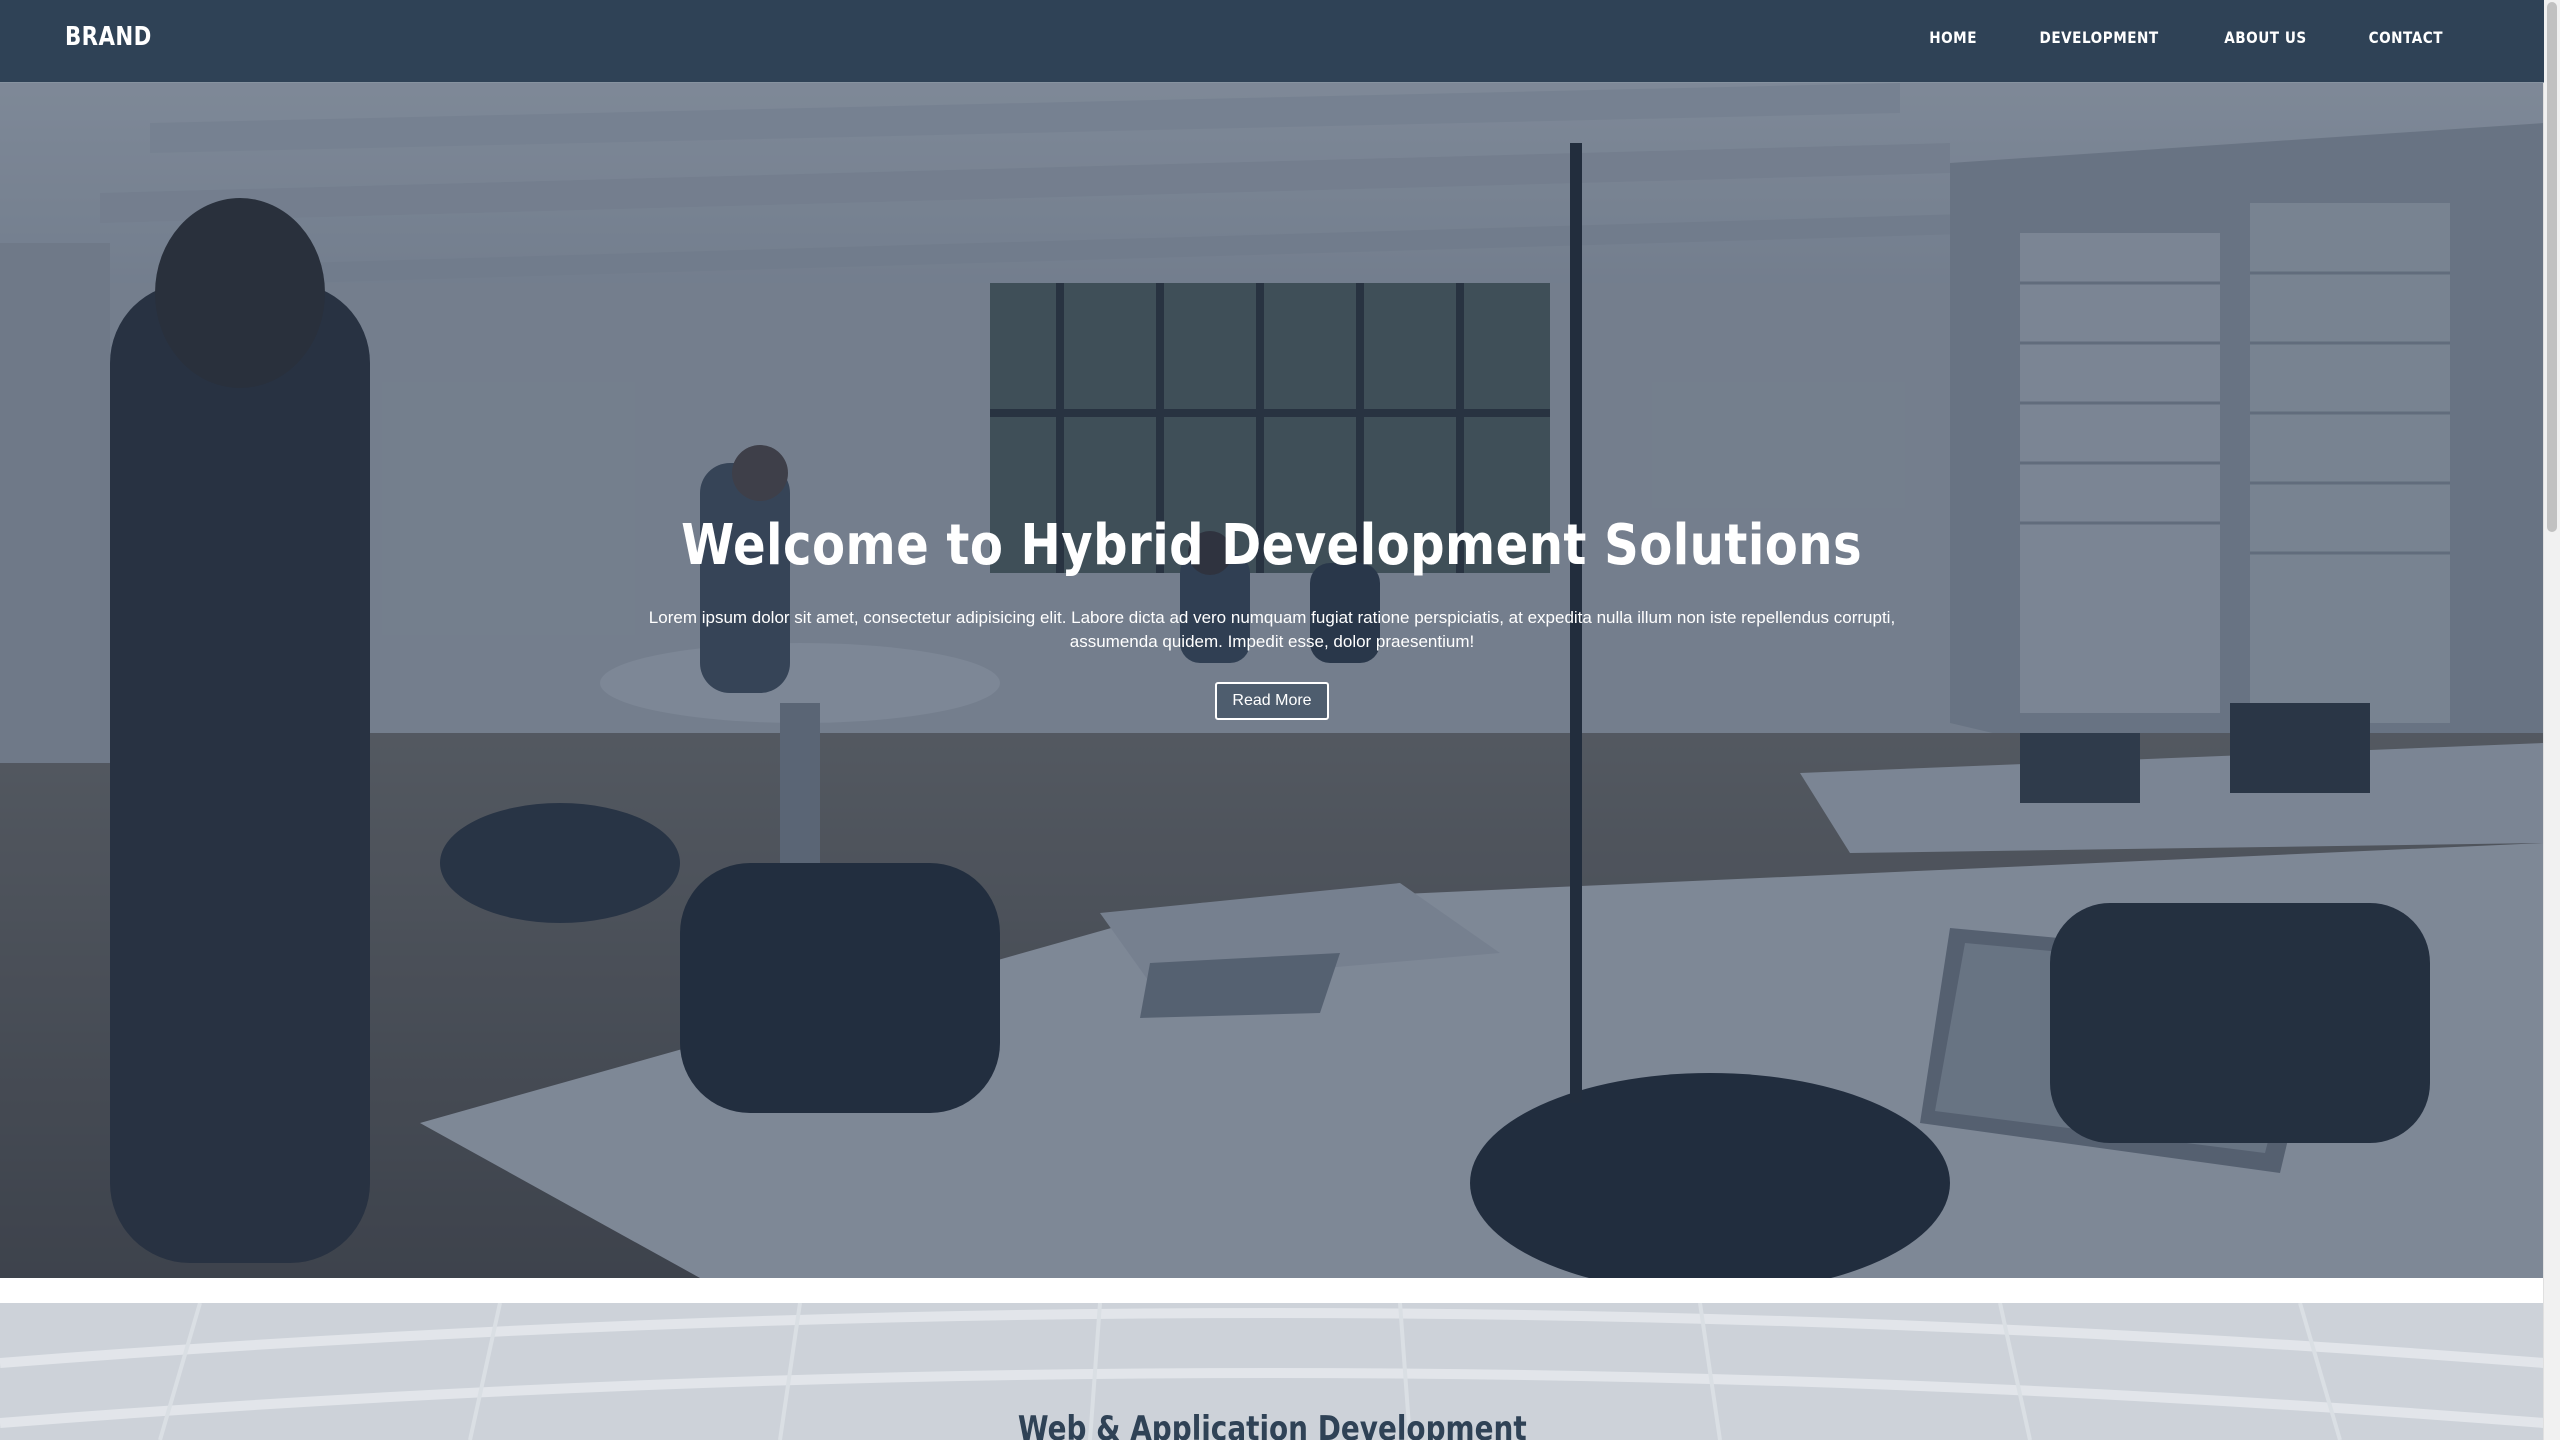 This screenshot has width=2560, height=1440. I want to click on page-scrollbar, so click(2551, 720).